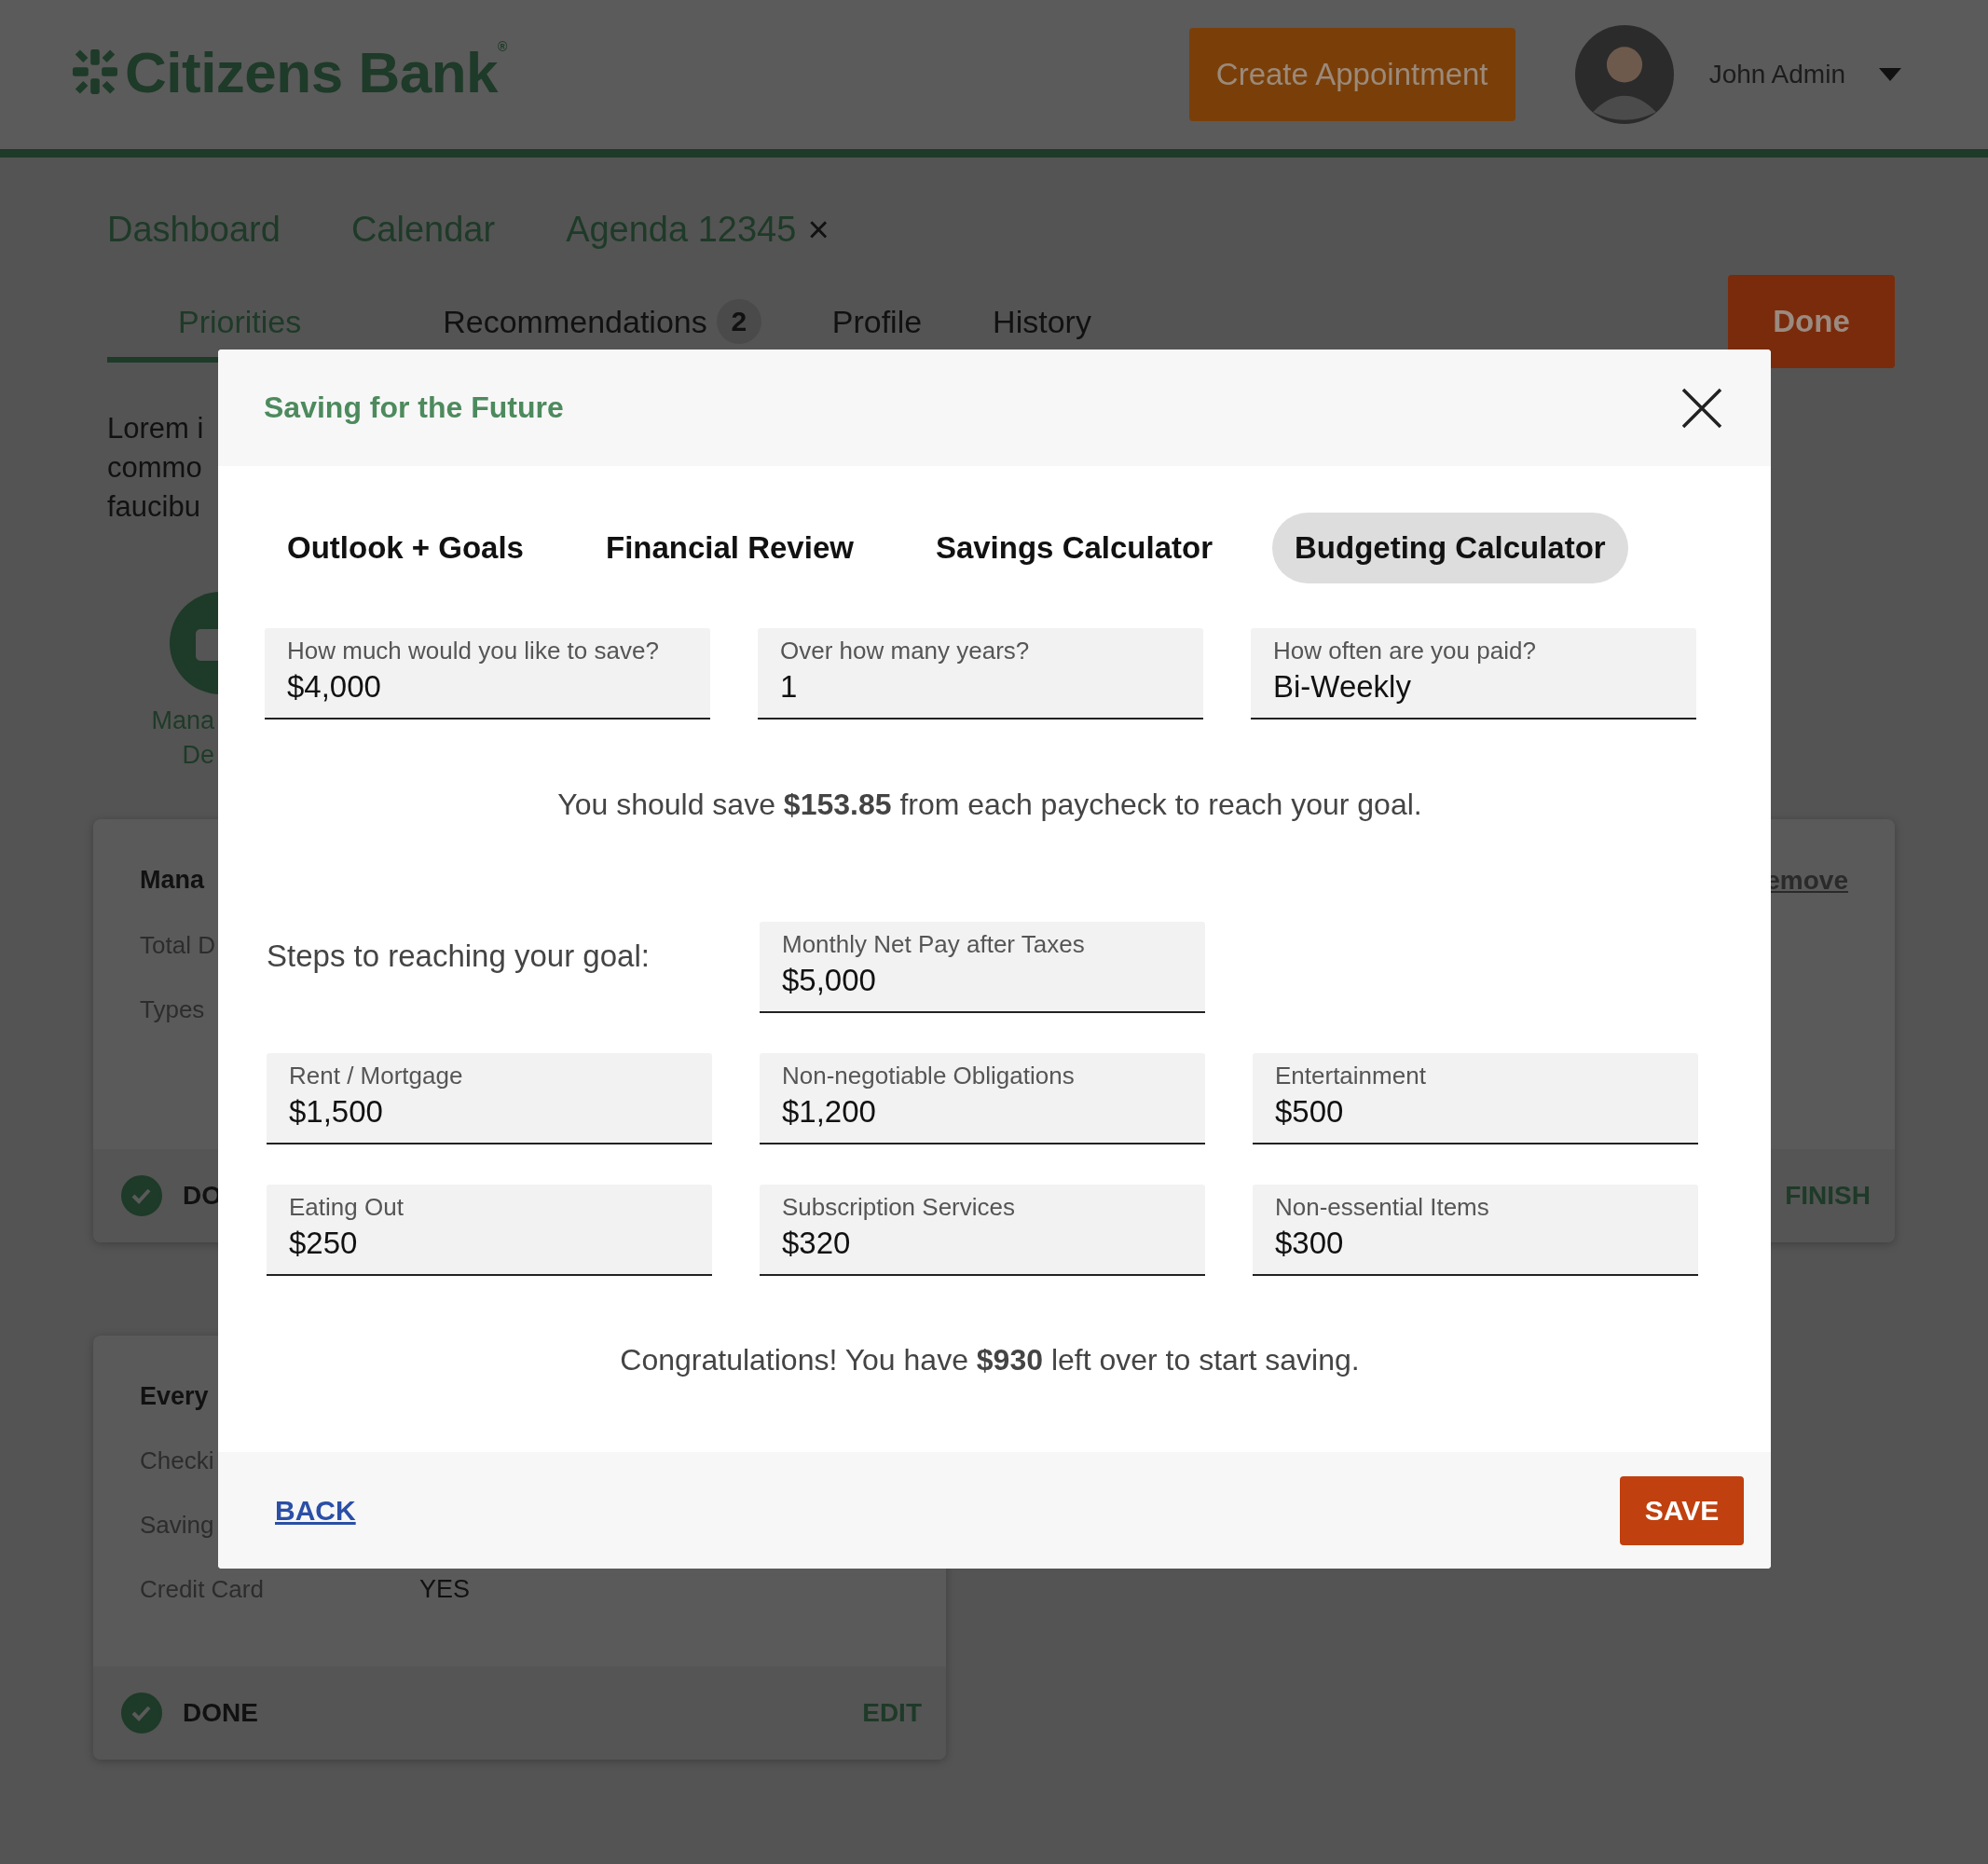 The width and height of the screenshot is (1988, 1864). I want to click on status-text: DONE, so click(220, 1713).